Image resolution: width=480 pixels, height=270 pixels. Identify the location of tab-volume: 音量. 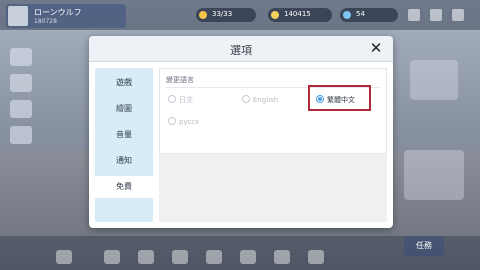
(124, 135).